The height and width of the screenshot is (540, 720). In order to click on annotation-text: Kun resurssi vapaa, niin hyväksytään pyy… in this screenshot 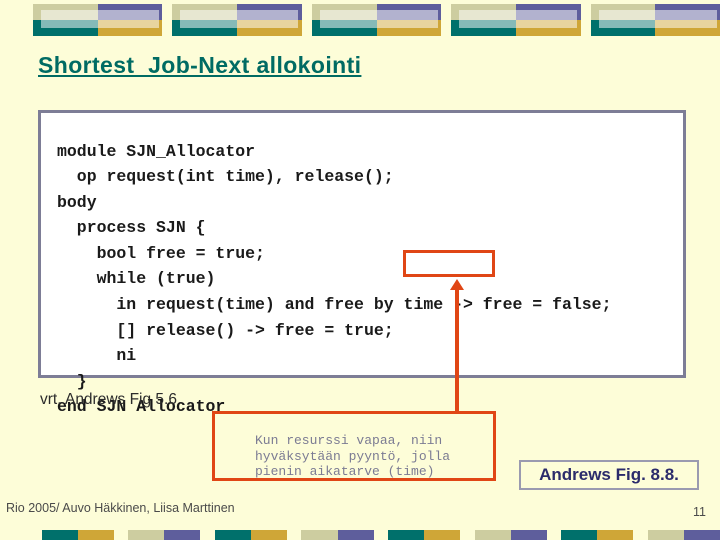, I will do `click(353, 456)`.